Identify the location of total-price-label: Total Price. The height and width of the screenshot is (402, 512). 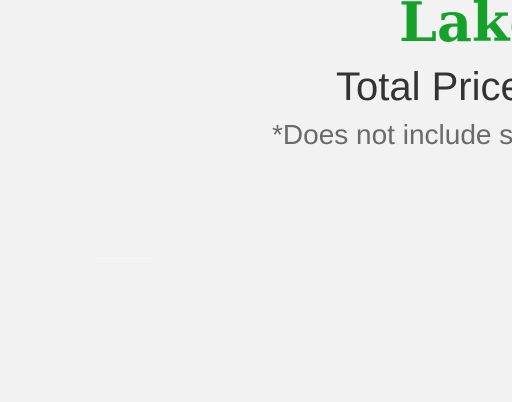
(424, 87).